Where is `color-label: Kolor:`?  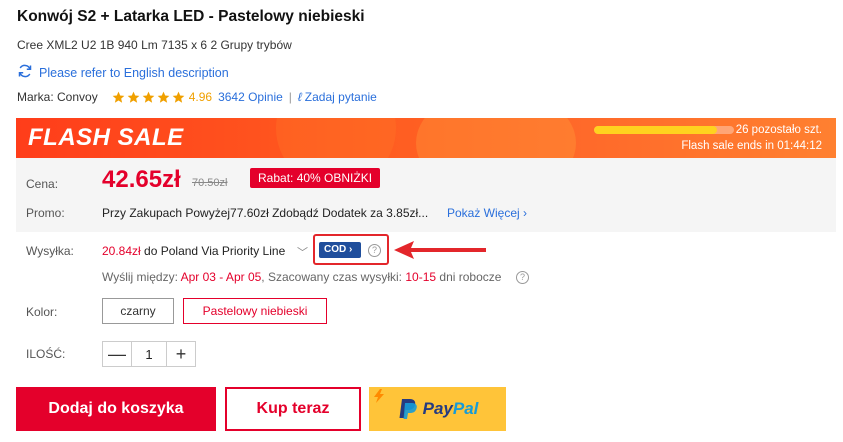 color-label: Kolor: is located at coordinates (42, 312).